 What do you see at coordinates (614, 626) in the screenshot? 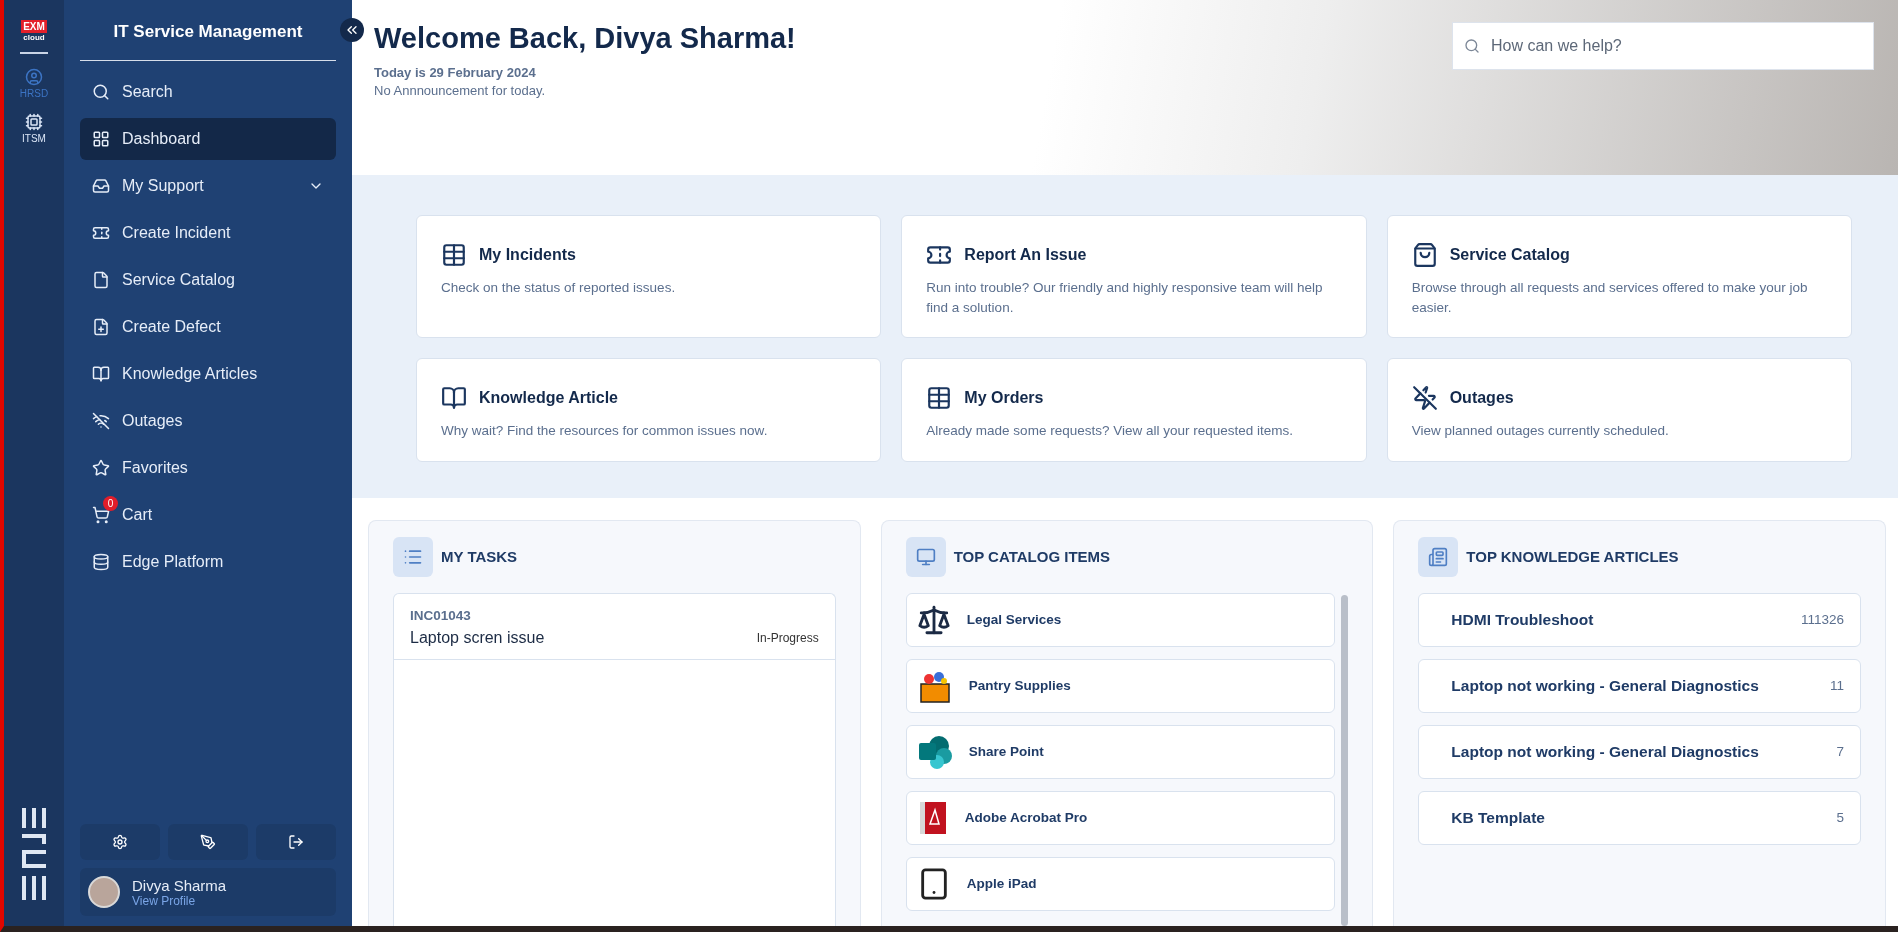
I see `task-row: INC01043 Laptop scren issue In-Progress` at bounding box center [614, 626].